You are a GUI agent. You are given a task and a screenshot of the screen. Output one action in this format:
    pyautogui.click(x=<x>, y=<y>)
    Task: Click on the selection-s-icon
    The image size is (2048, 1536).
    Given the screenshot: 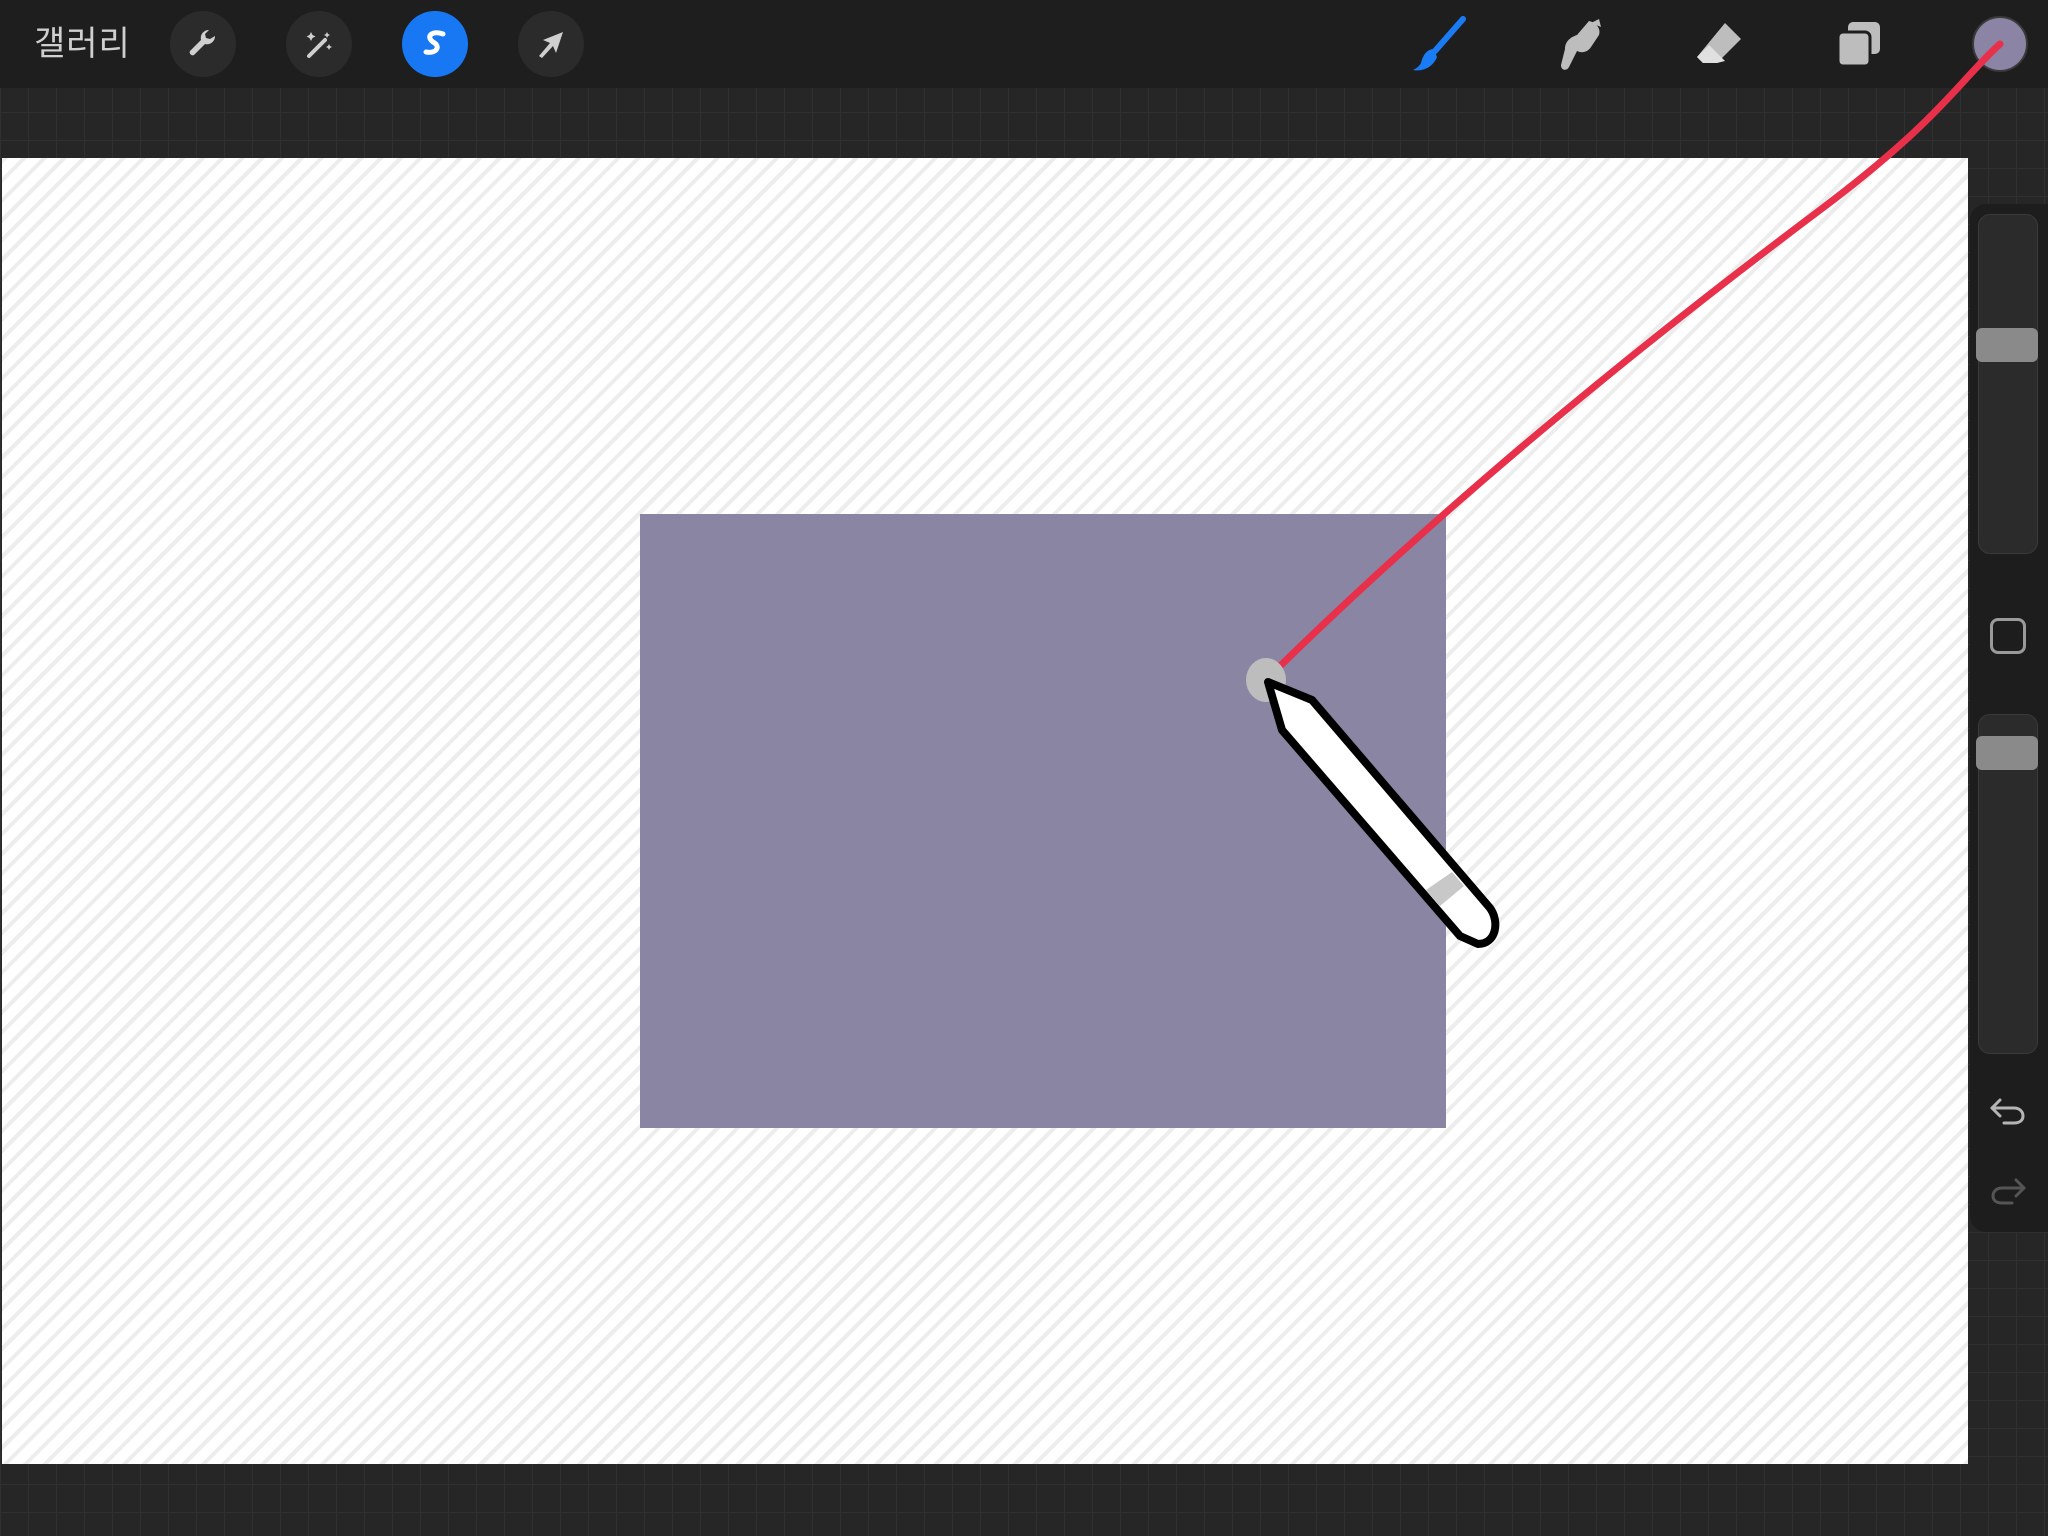 What is the action you would take?
    pyautogui.click(x=435, y=44)
    